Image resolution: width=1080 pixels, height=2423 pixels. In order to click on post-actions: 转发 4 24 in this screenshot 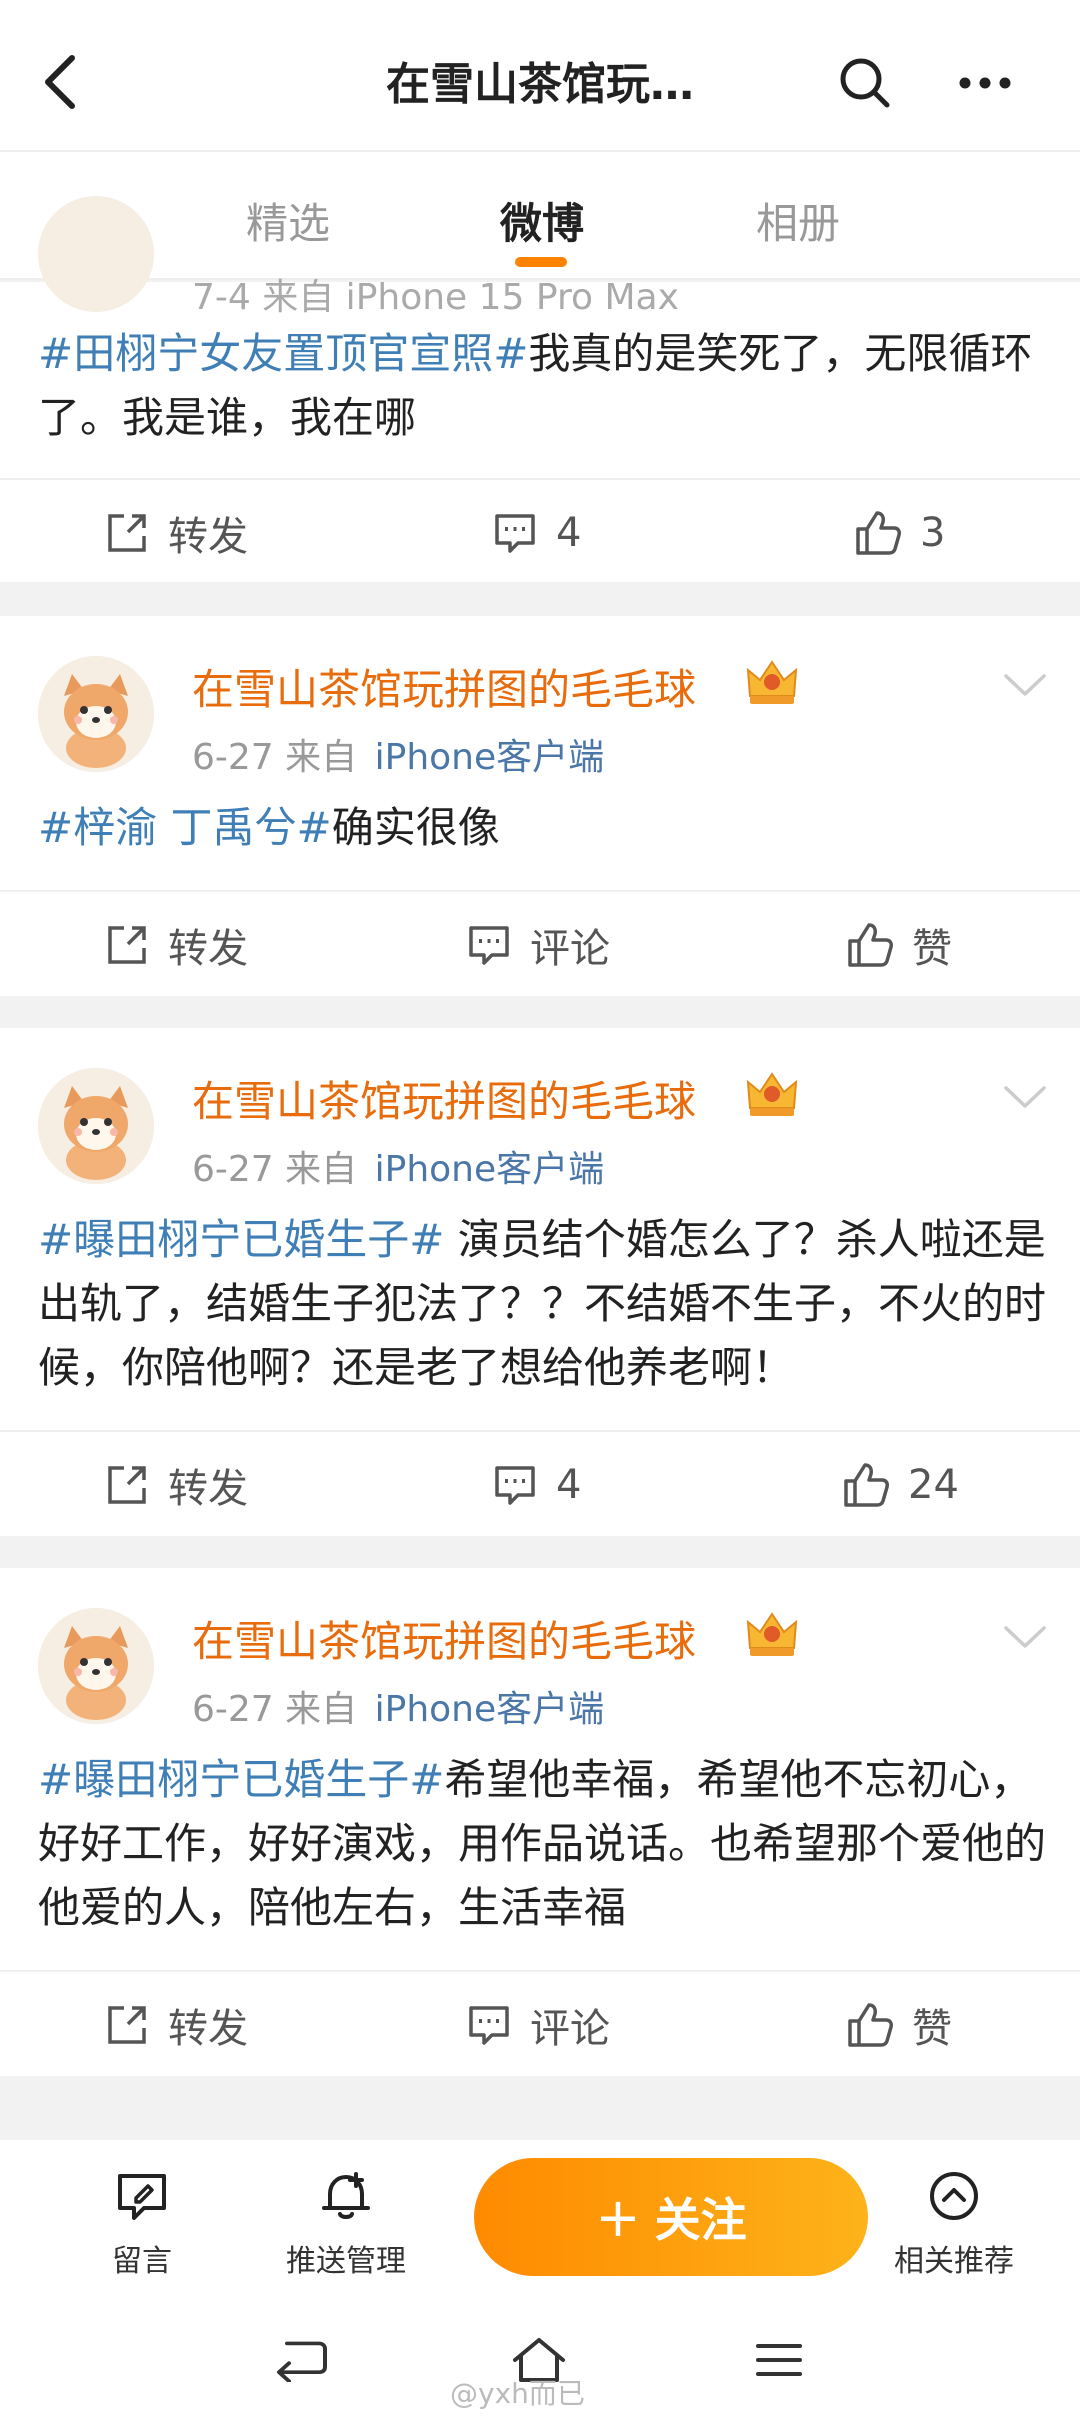, I will do `click(540, 1483)`.